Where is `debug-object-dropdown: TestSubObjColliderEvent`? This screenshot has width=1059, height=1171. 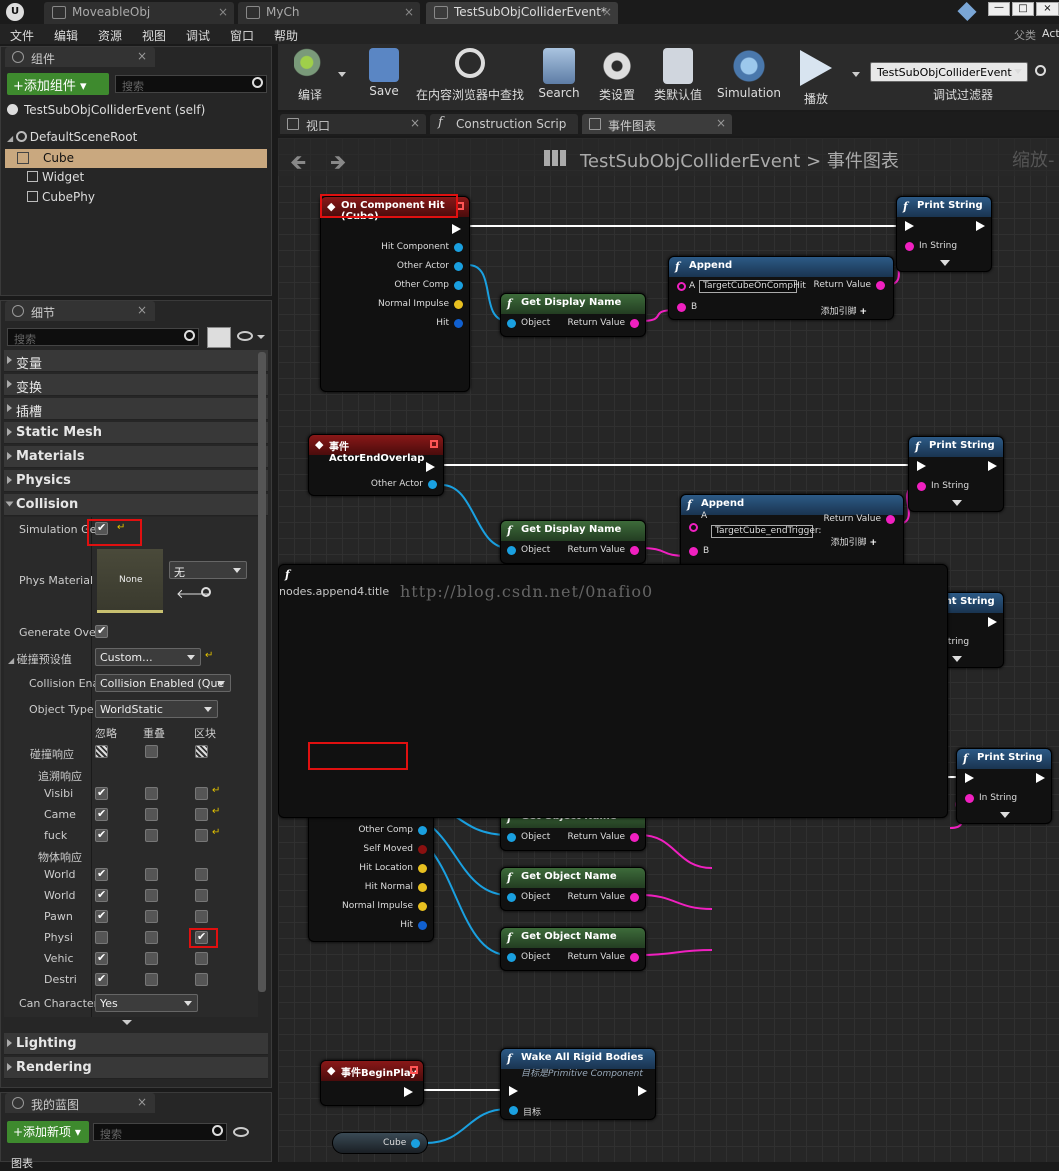
debug-object-dropdown: TestSubObjColliderEvent is located at coordinates (949, 72).